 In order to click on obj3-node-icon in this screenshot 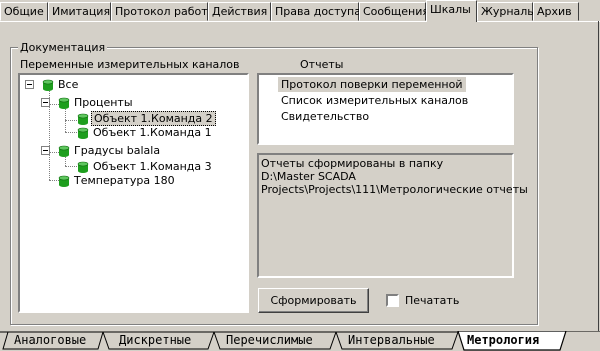, I will do `click(83, 167)`.